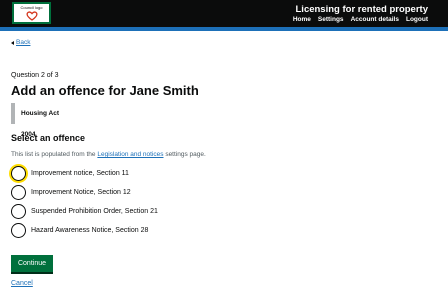 The image size is (448, 300). Describe the element at coordinates (80, 173) in the screenshot. I see `radio-label: Improvement notice, Section 11` at that location.